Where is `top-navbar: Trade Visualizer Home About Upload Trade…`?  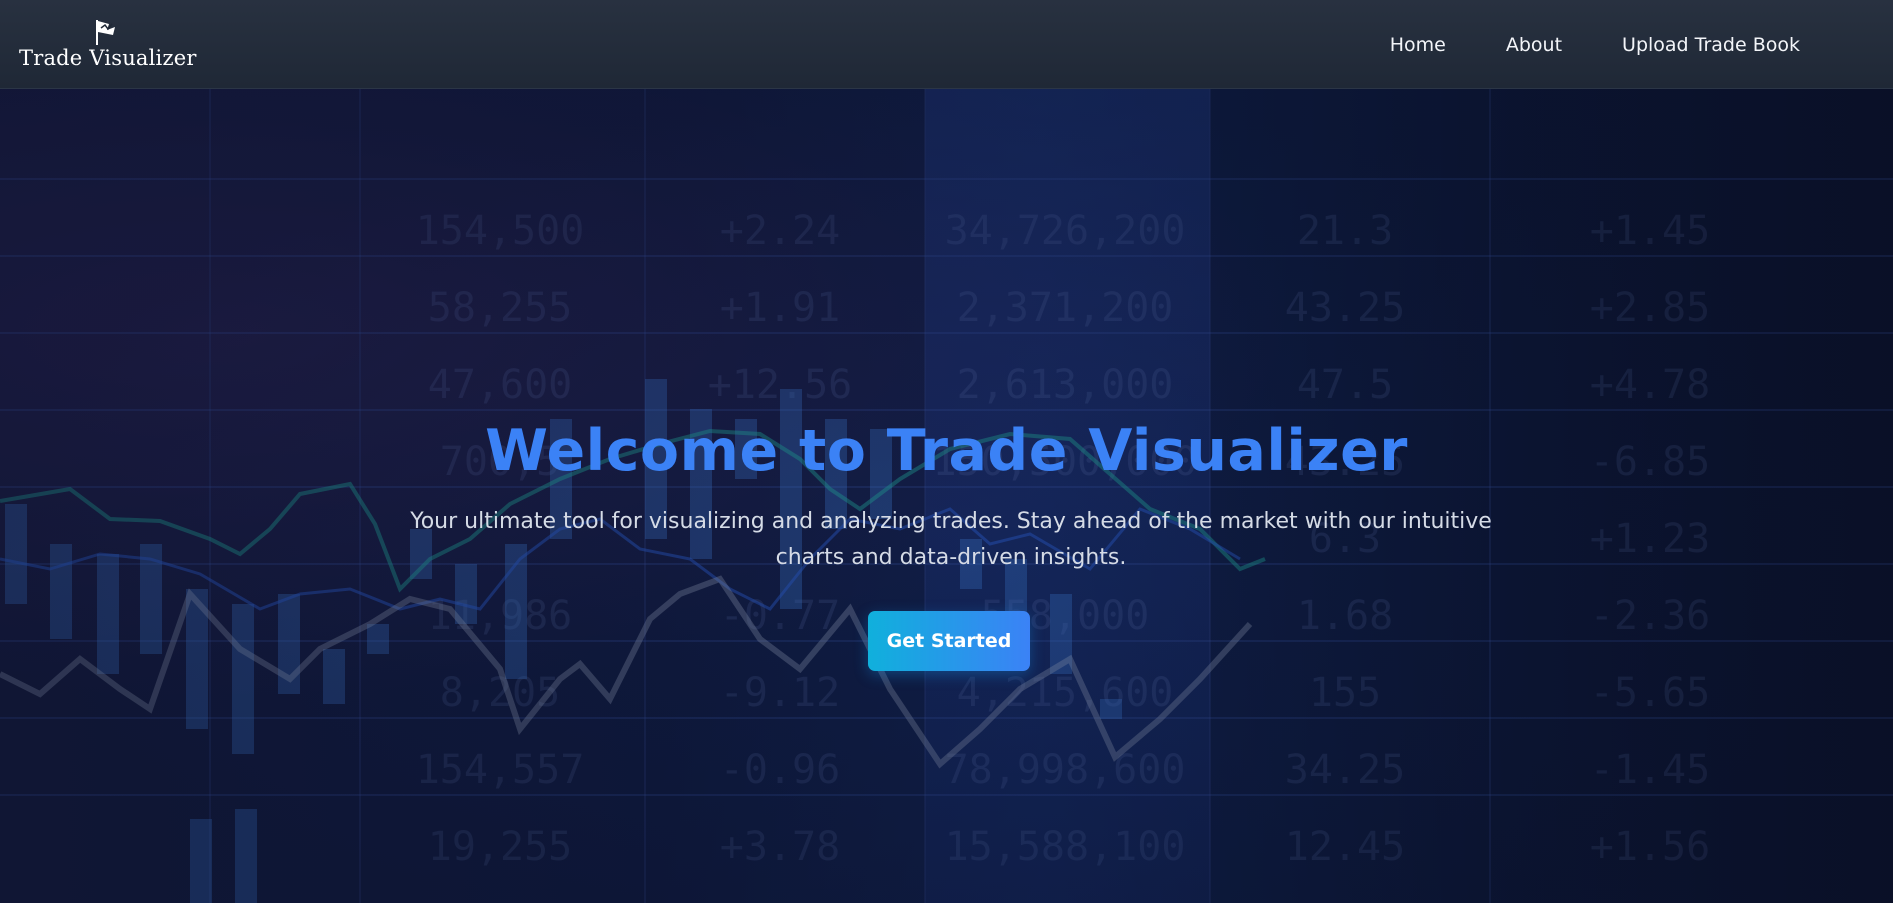
top-navbar: Trade Visualizer Home About Upload Trade… is located at coordinates (946, 44).